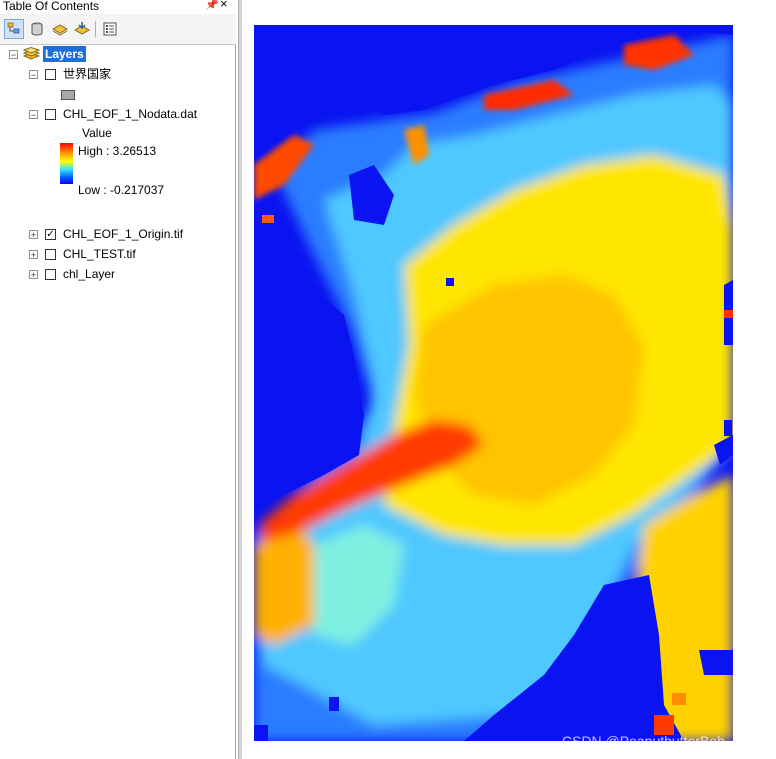  I want to click on toolbar-separator, so click(95, 29).